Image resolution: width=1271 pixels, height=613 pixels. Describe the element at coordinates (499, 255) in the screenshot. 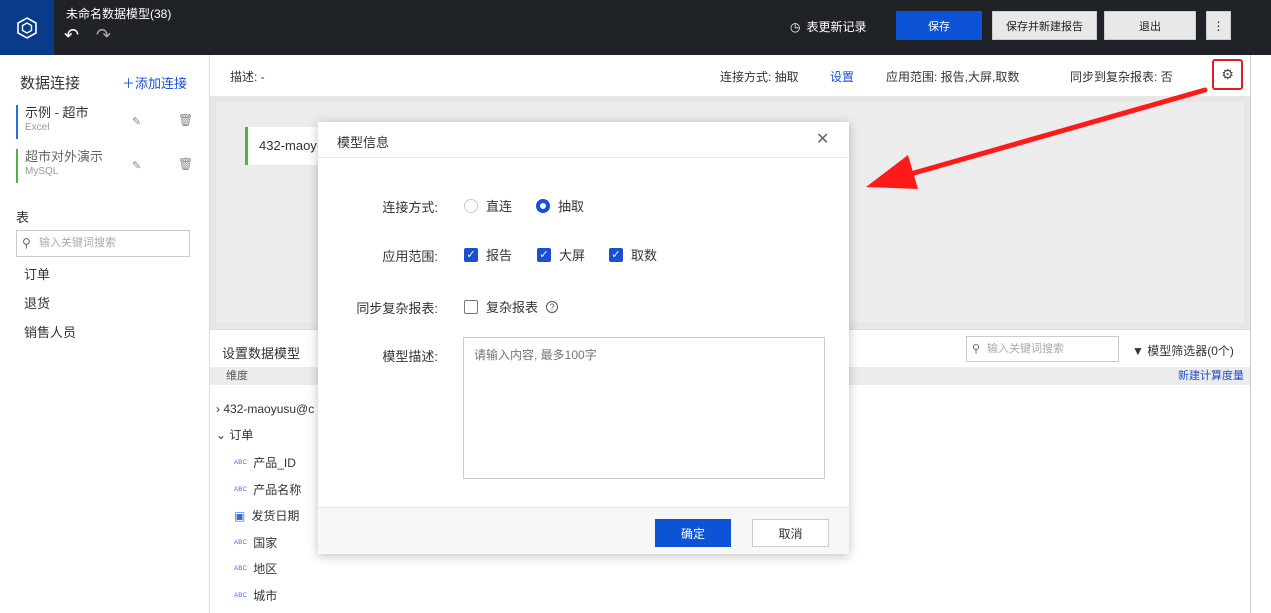

I see `checkbox-report-label: 报告` at that location.